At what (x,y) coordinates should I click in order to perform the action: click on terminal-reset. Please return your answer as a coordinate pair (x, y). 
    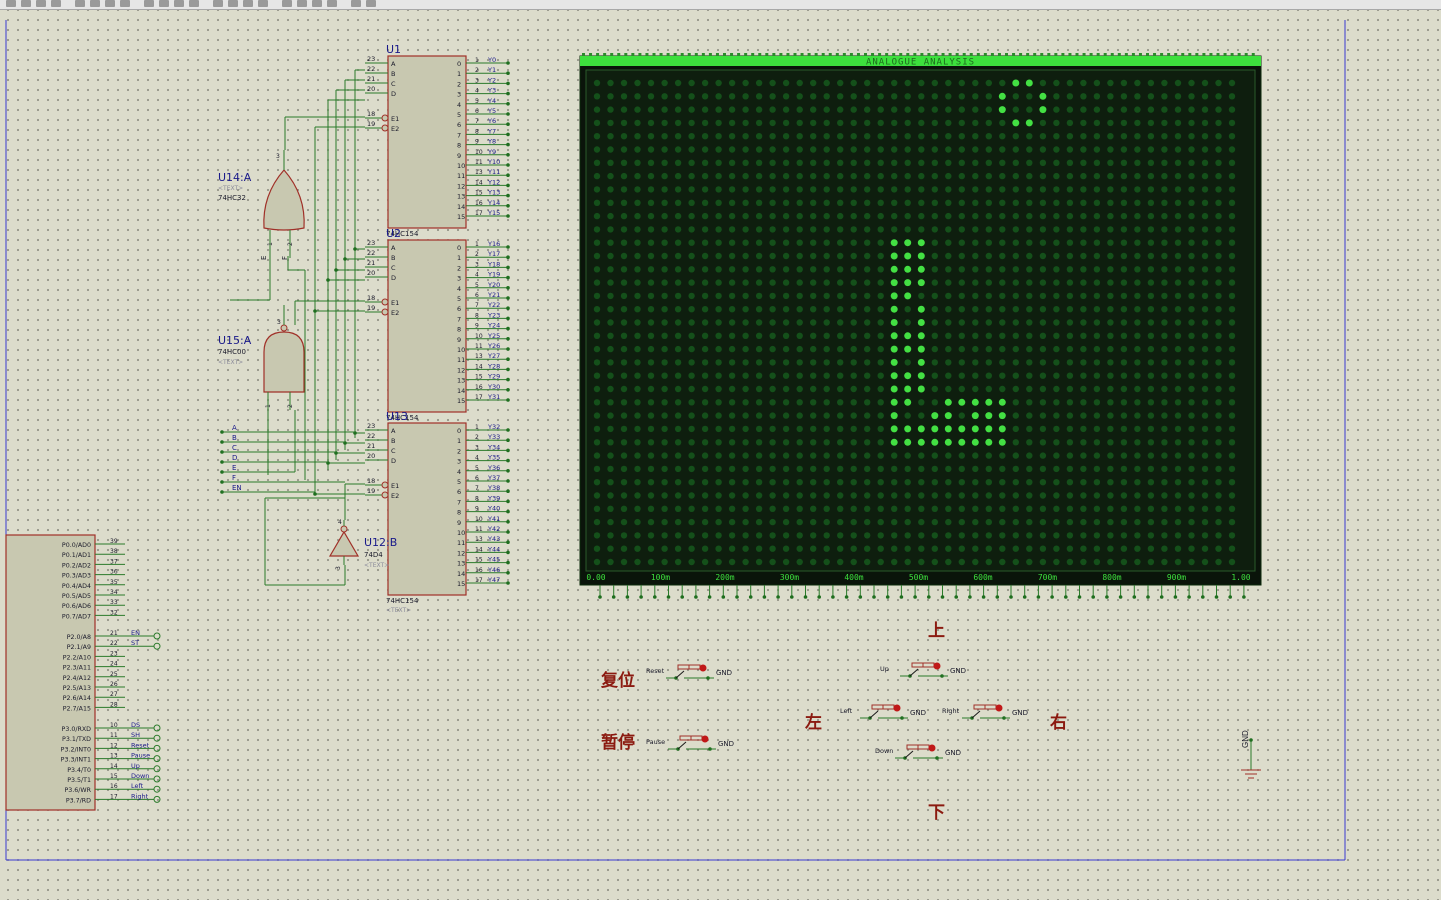
    Looking at the image, I should click on (157, 748).